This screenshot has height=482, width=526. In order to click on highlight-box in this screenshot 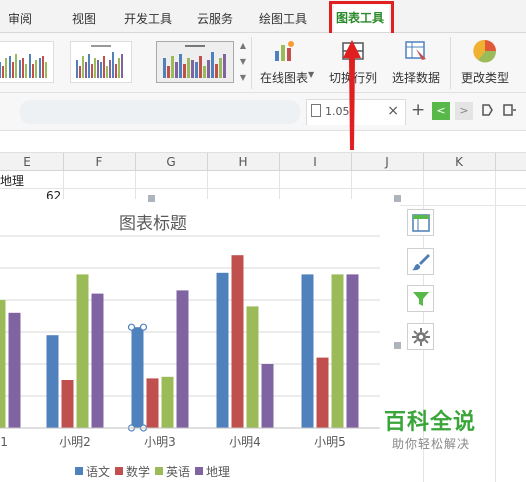, I will do `click(361, 19)`.